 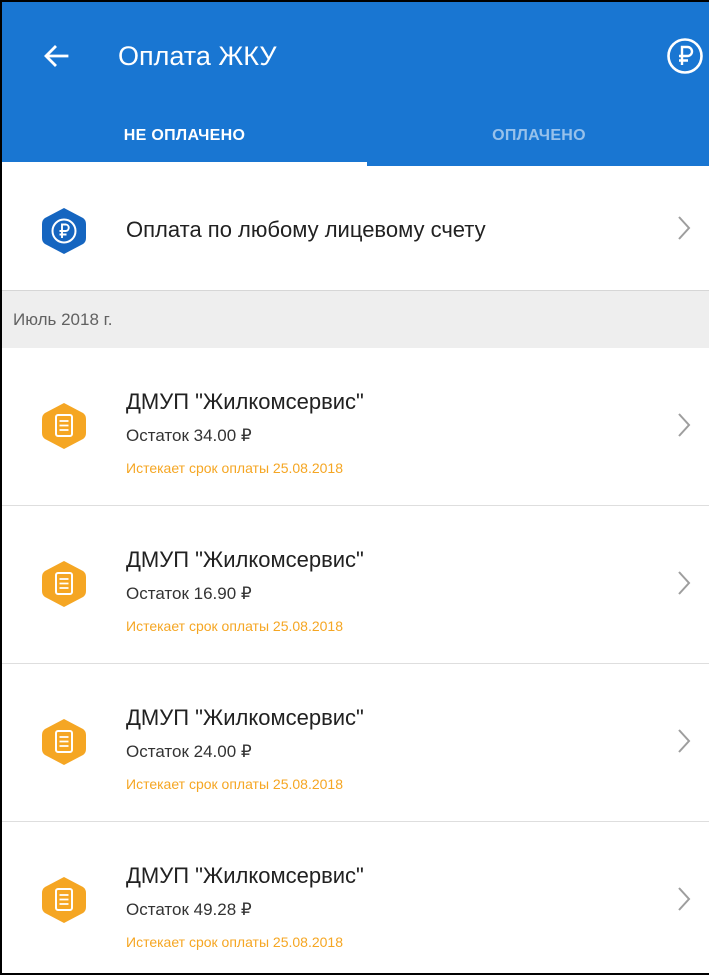 I want to click on ruble-circle-icon, so click(x=685, y=56).